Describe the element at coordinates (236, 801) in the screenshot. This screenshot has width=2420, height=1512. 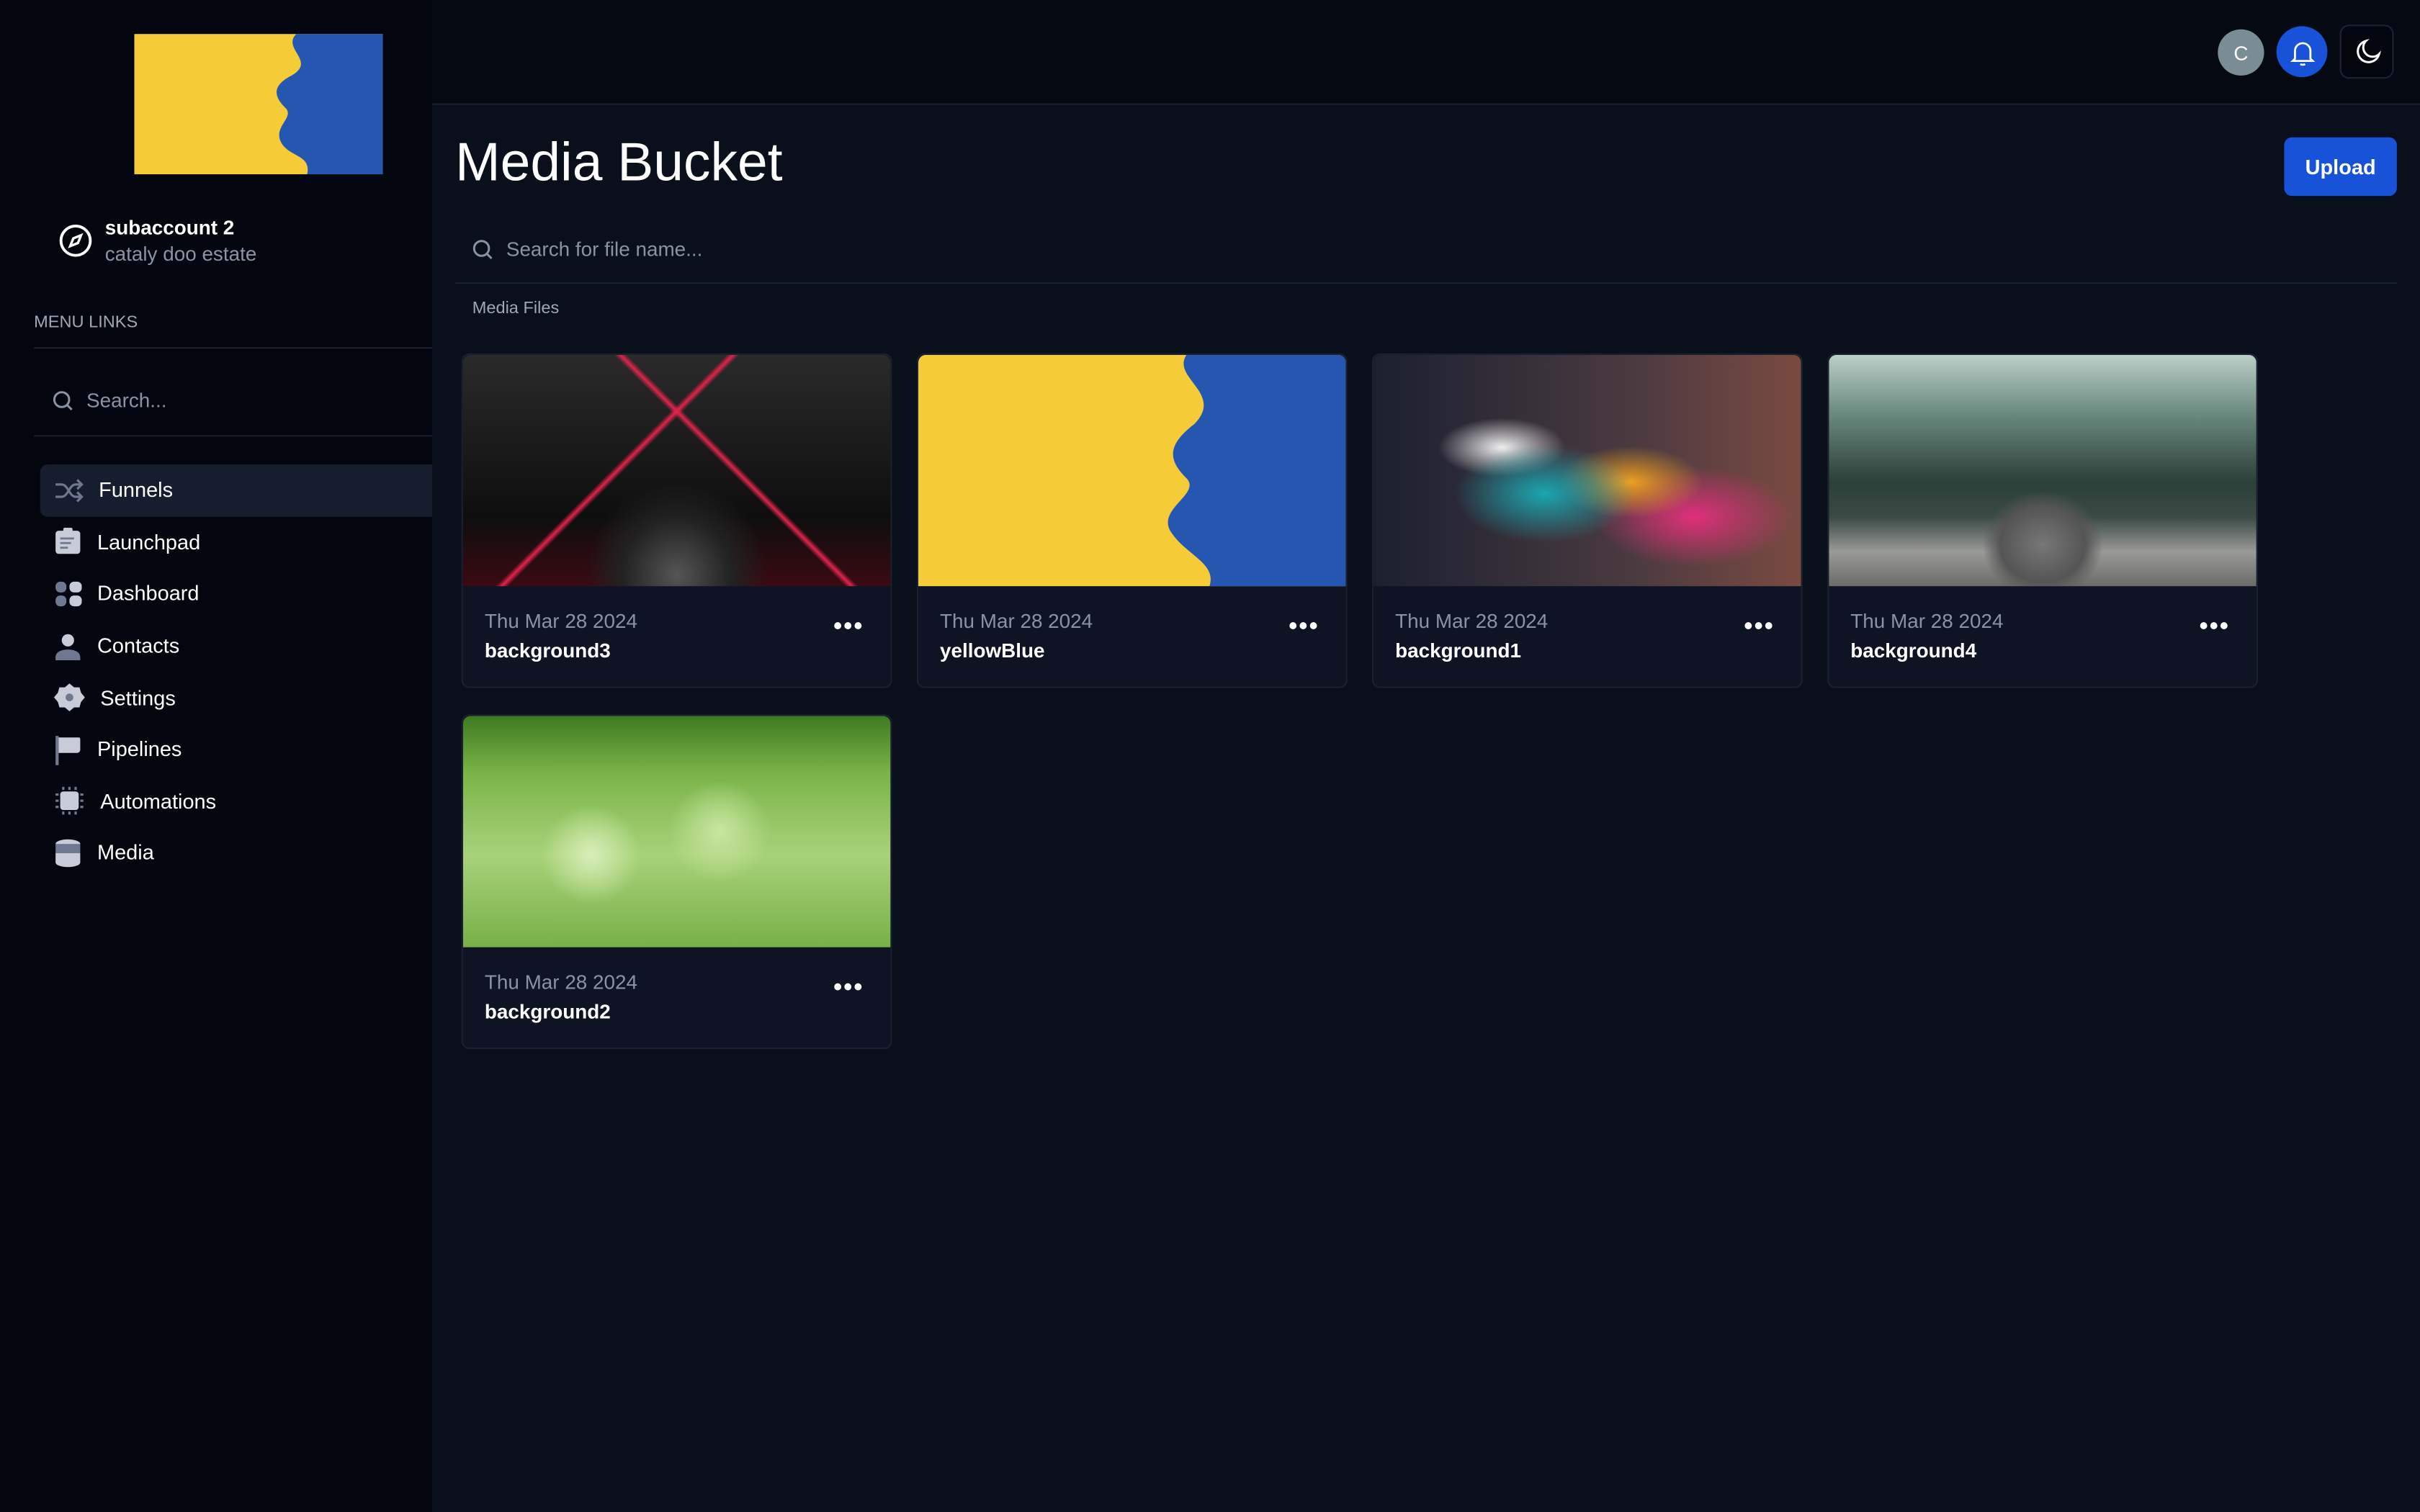
I see `sidebar-item-automations: Automations` at that location.